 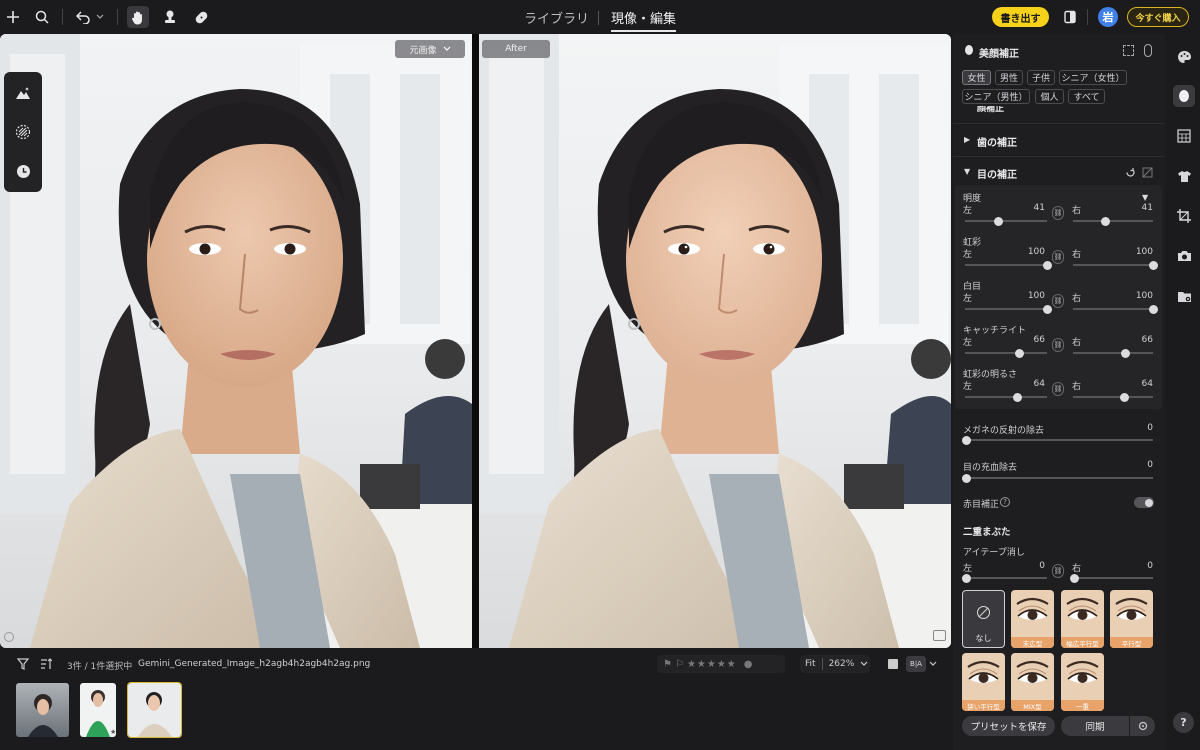 I want to click on chip-all: すべて, so click(x=1086, y=96).